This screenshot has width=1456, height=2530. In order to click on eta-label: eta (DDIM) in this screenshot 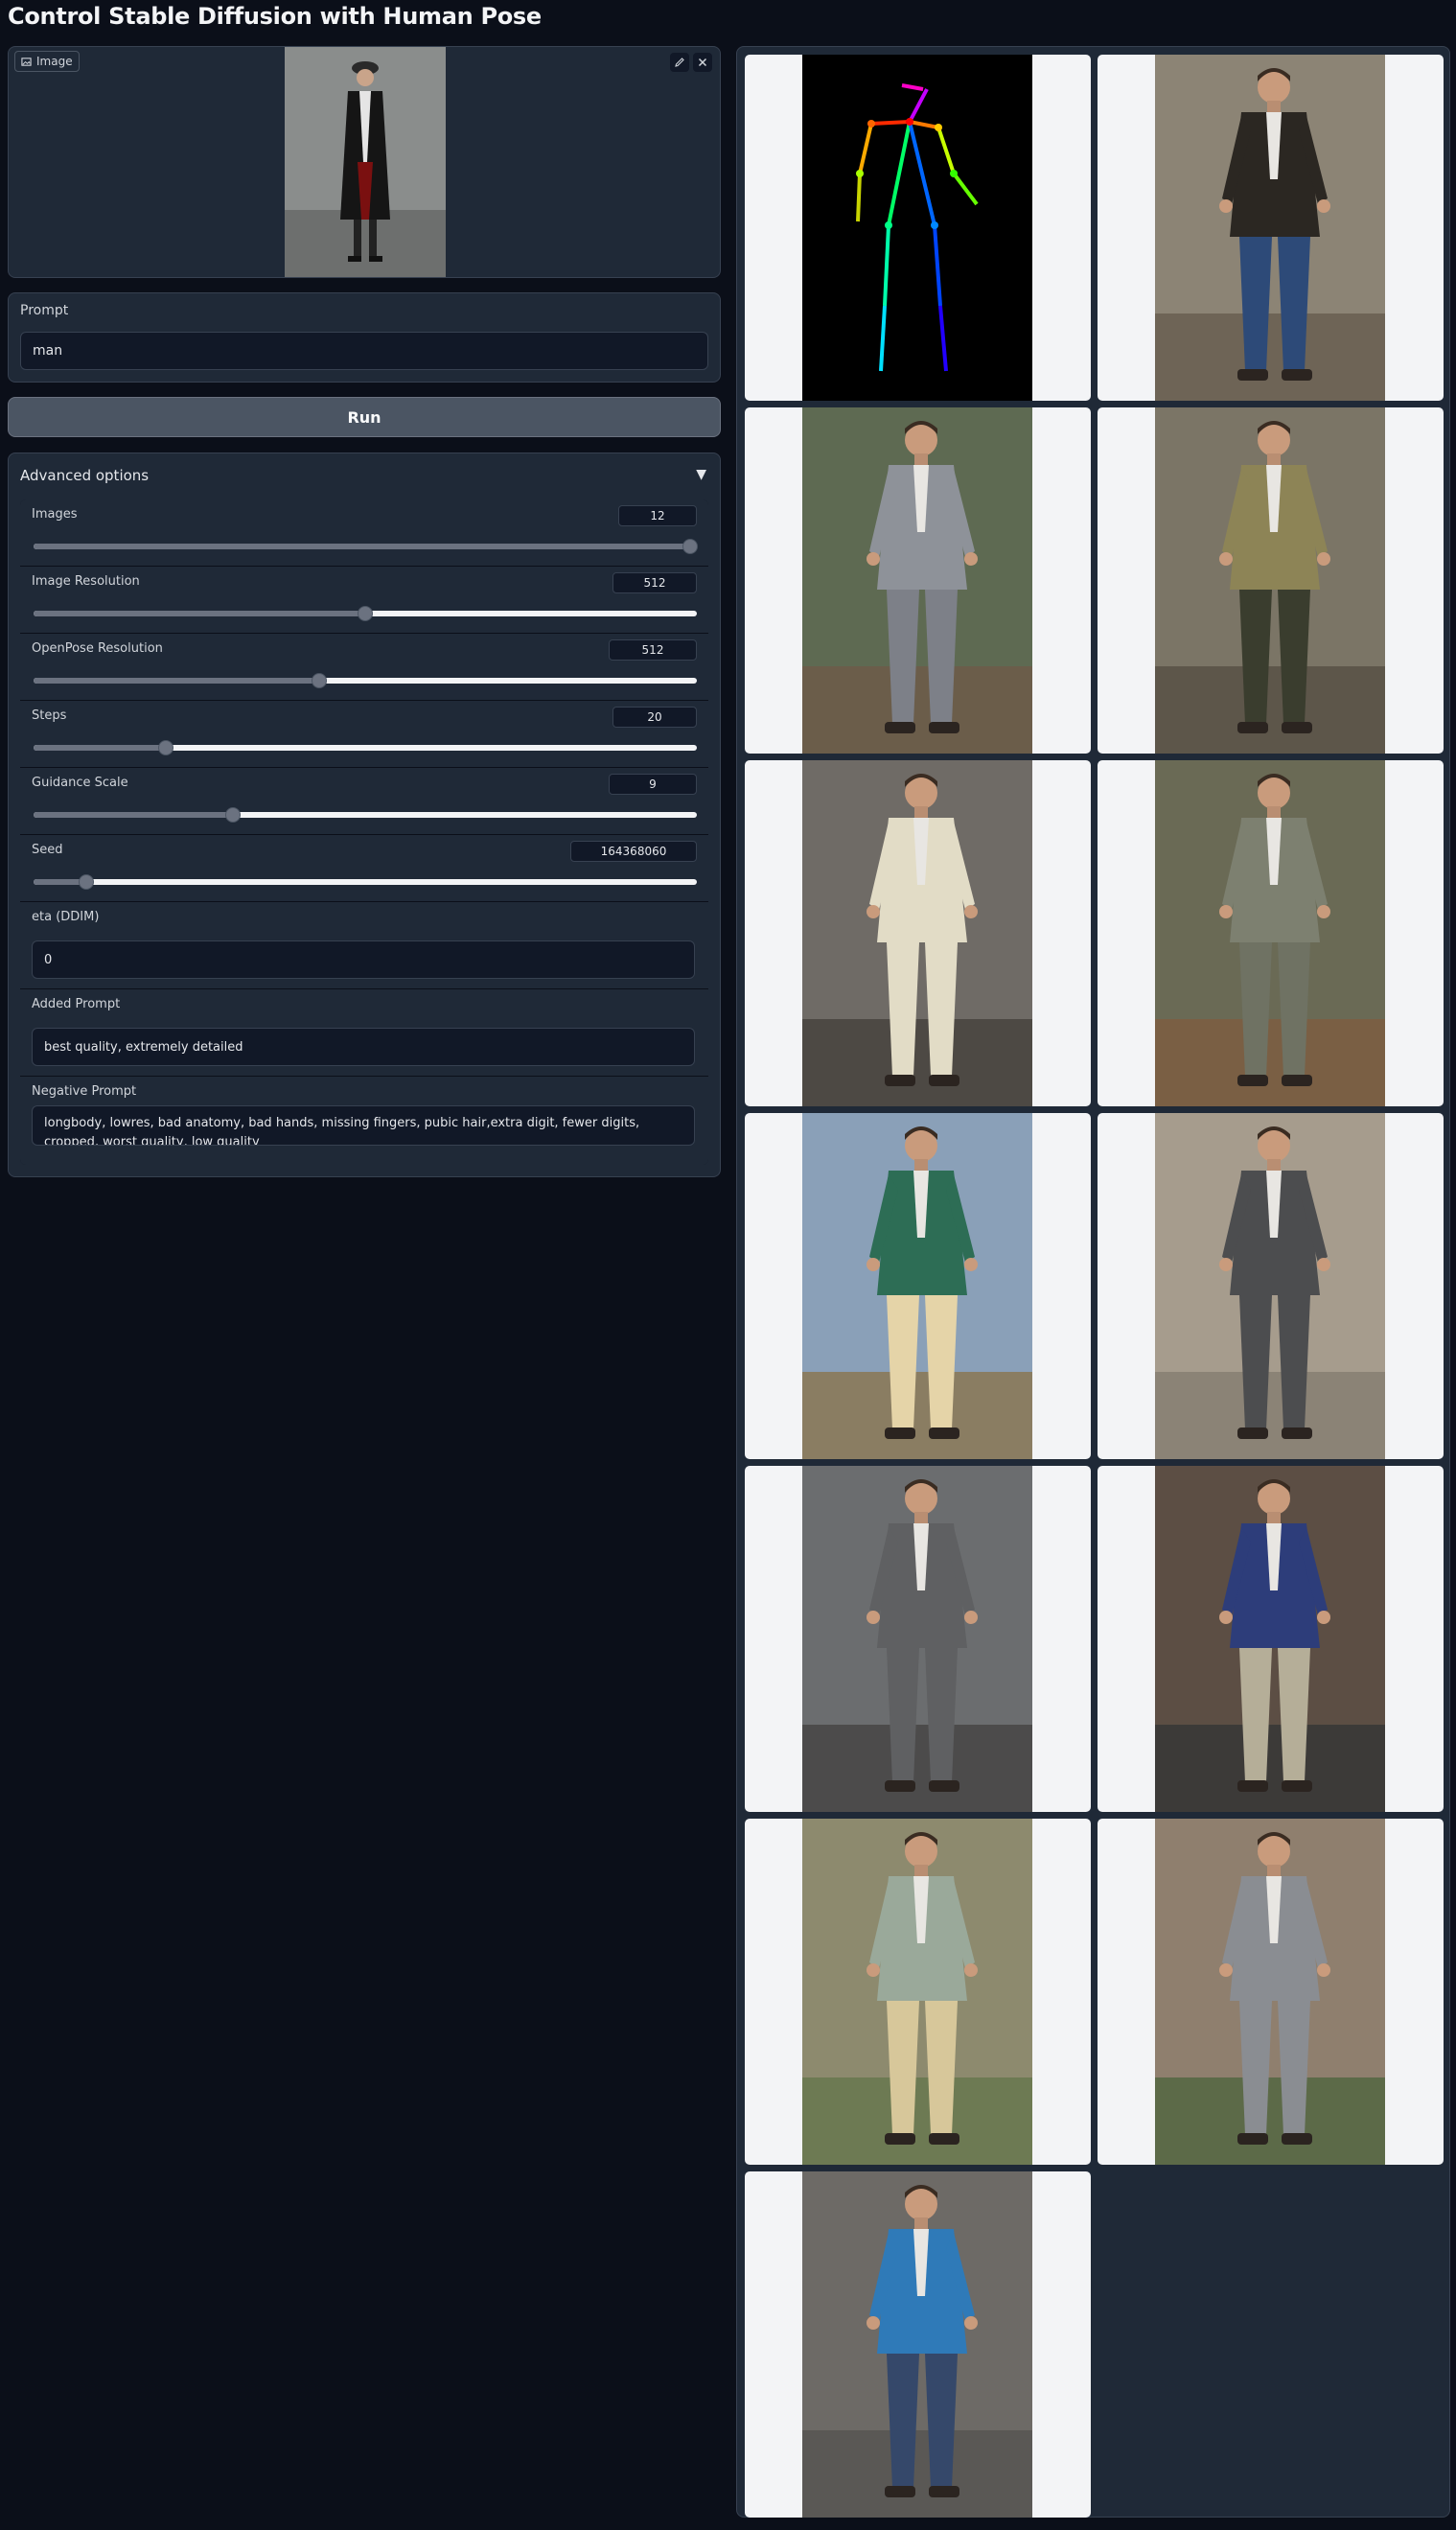, I will do `click(66, 917)`.